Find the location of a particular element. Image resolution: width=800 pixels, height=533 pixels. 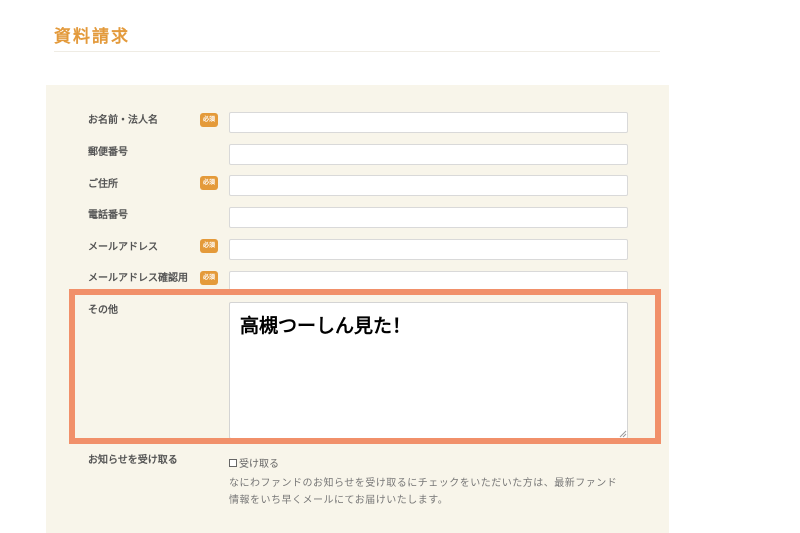

field-label-postal-code: 郵便番号 is located at coordinates (108, 152).